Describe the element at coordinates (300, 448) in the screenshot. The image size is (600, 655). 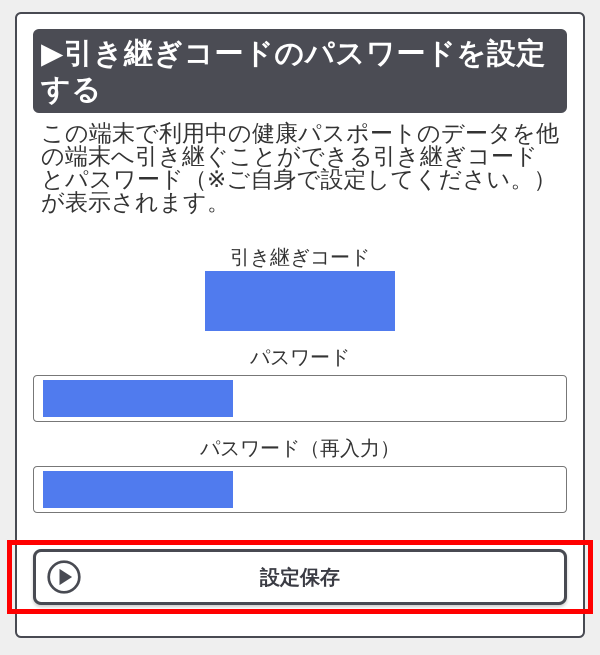
I see `field-label: パスワード（再入力）` at that location.